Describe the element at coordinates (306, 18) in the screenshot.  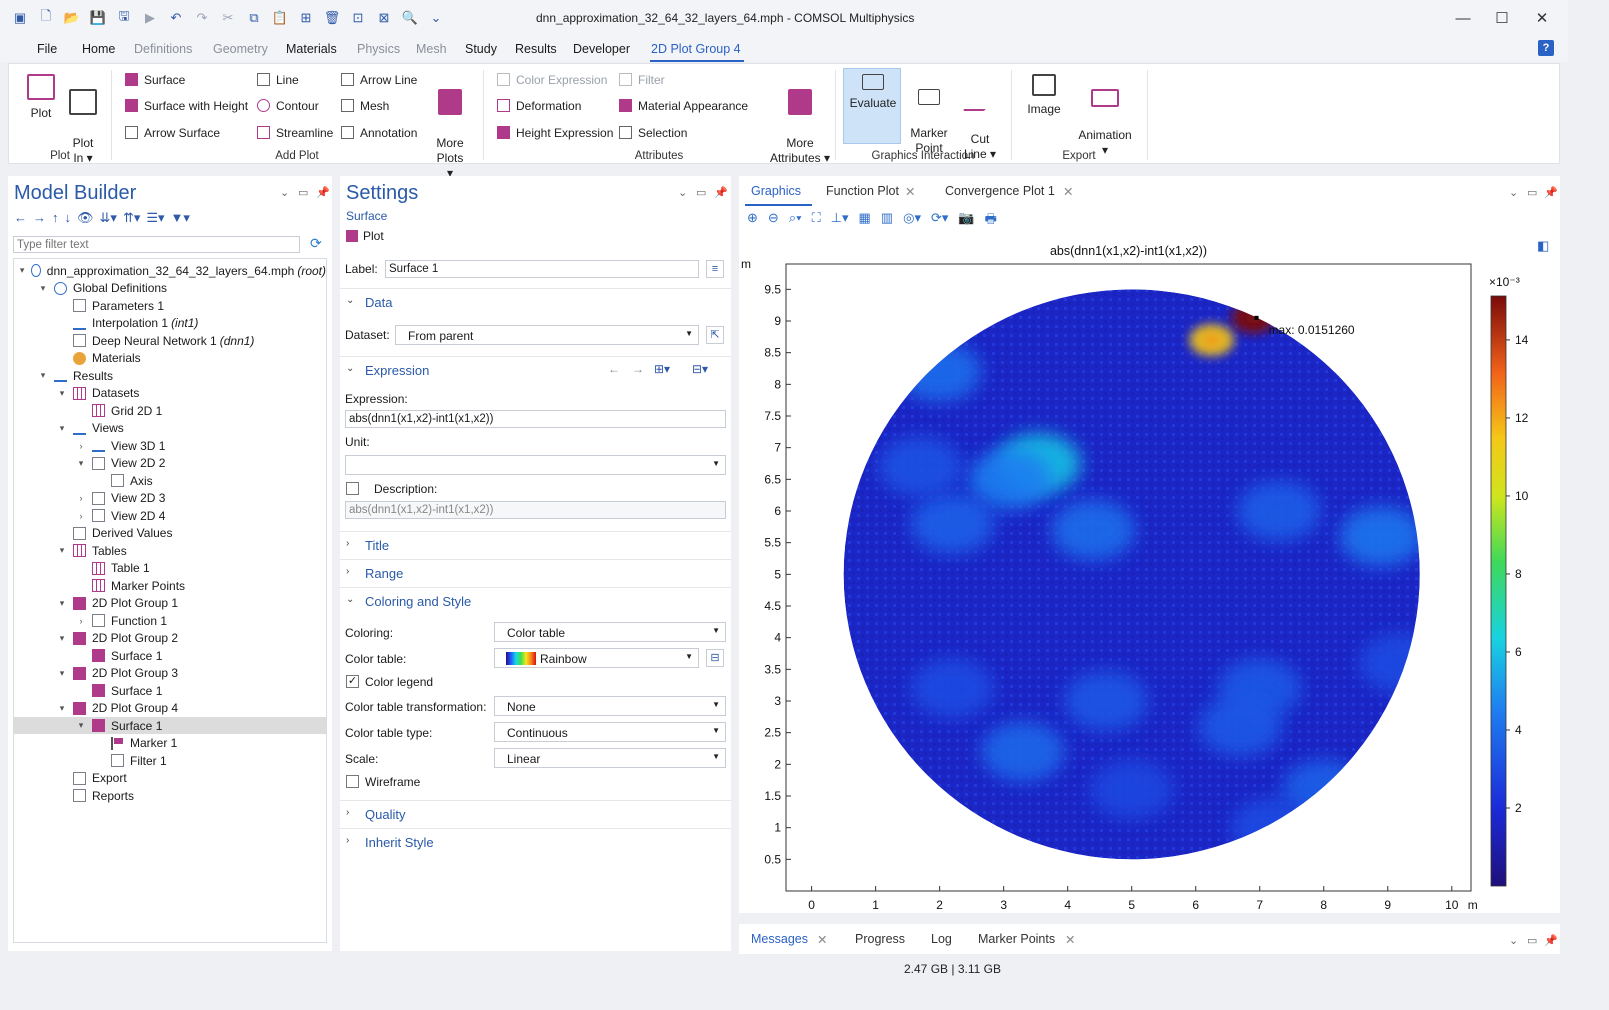
I see `duplicate-icon: ⊞` at that location.